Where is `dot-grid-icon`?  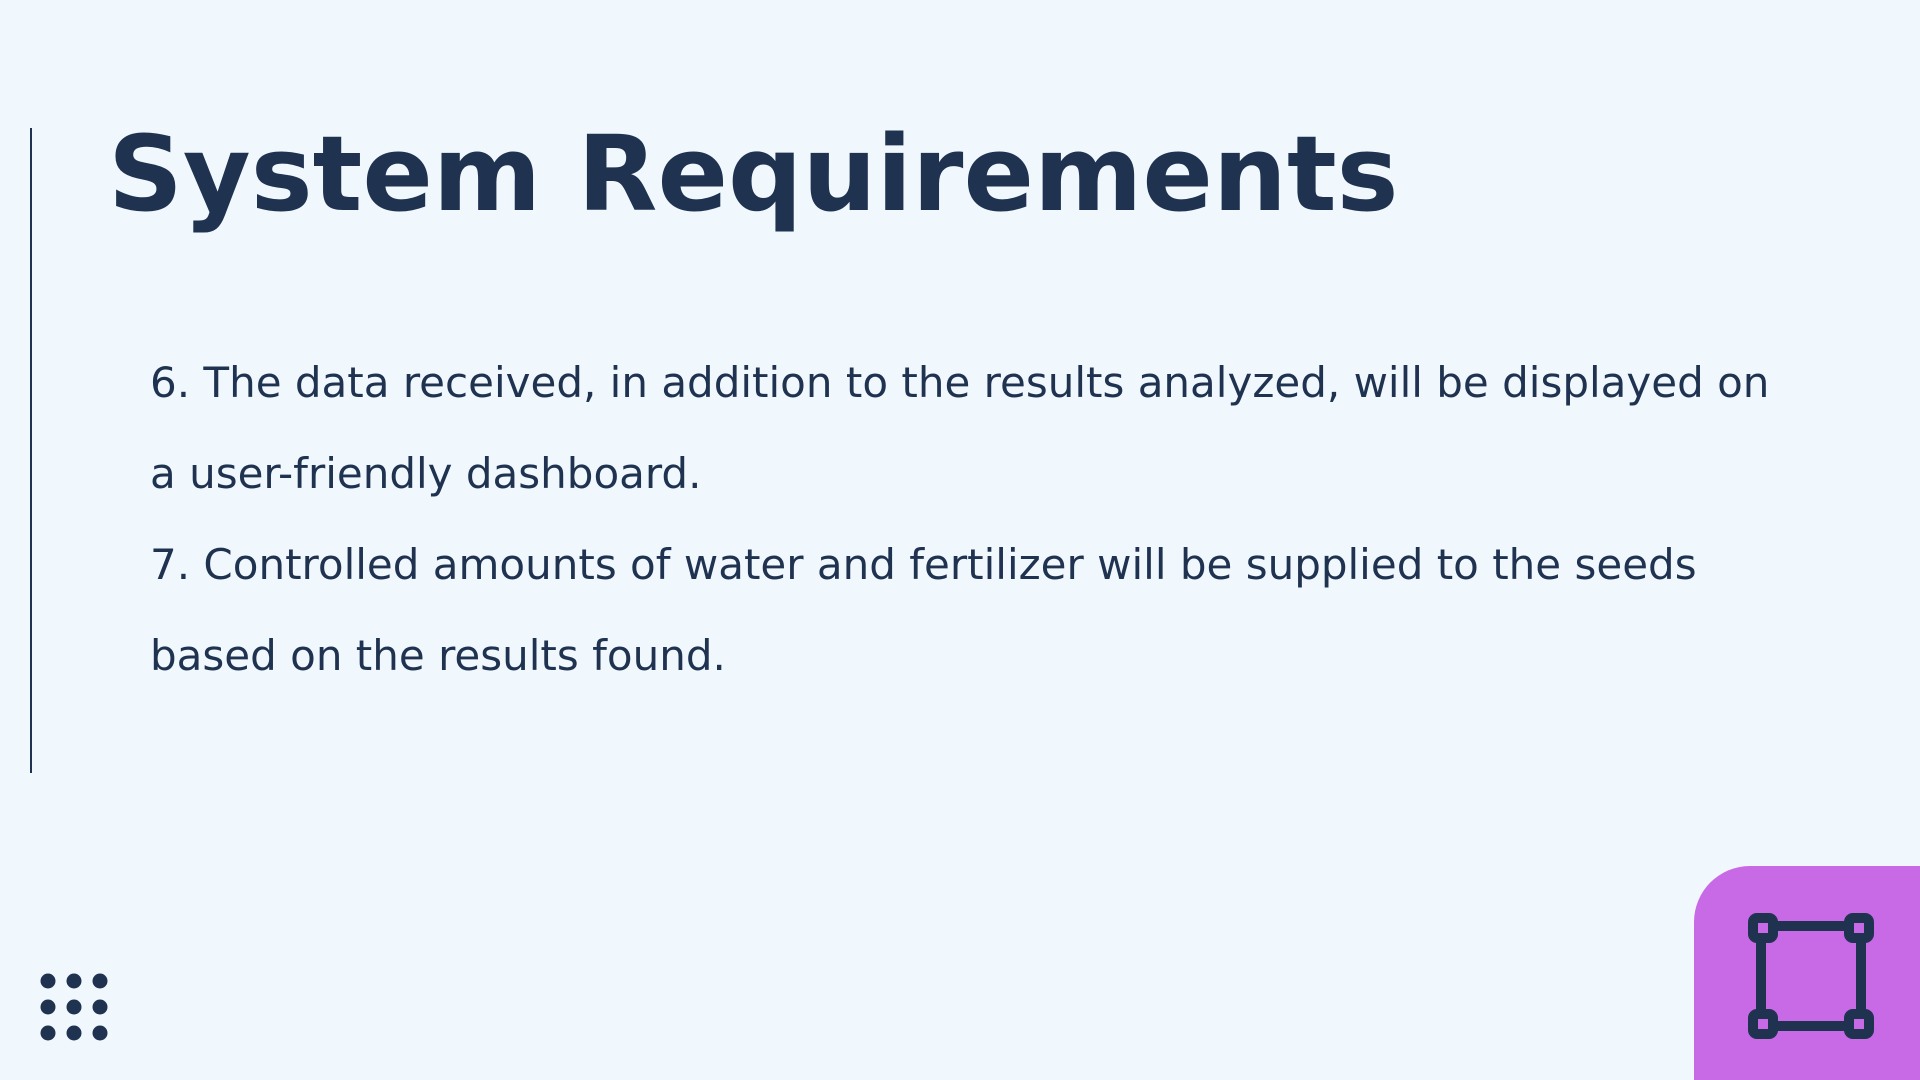
dot-grid-icon is located at coordinates (74, 1007).